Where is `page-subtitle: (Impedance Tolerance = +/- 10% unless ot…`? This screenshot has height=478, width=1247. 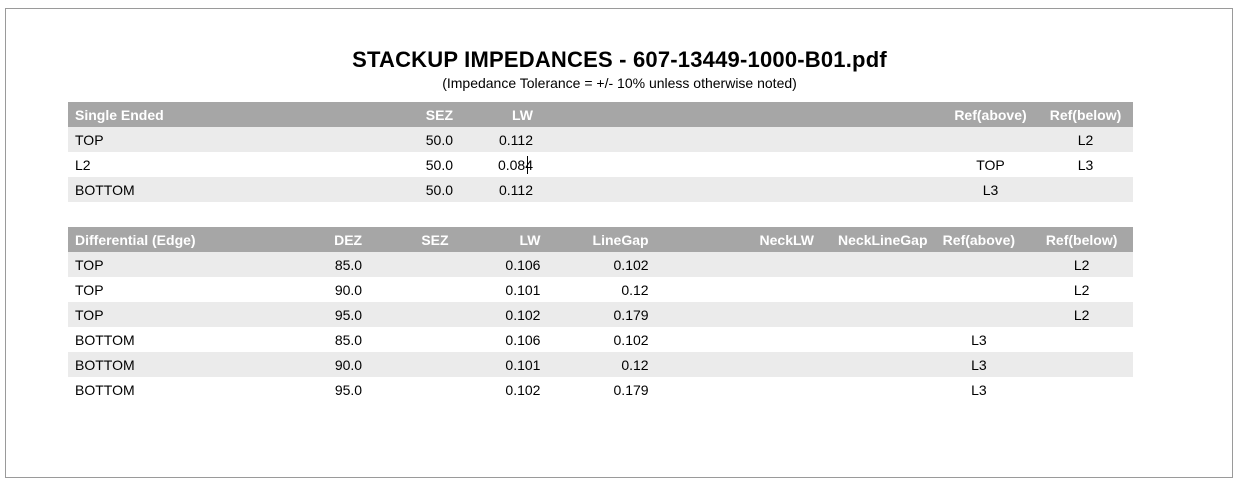
page-subtitle: (Impedance Tolerance = +/- 10% unless ot… is located at coordinates (619, 83).